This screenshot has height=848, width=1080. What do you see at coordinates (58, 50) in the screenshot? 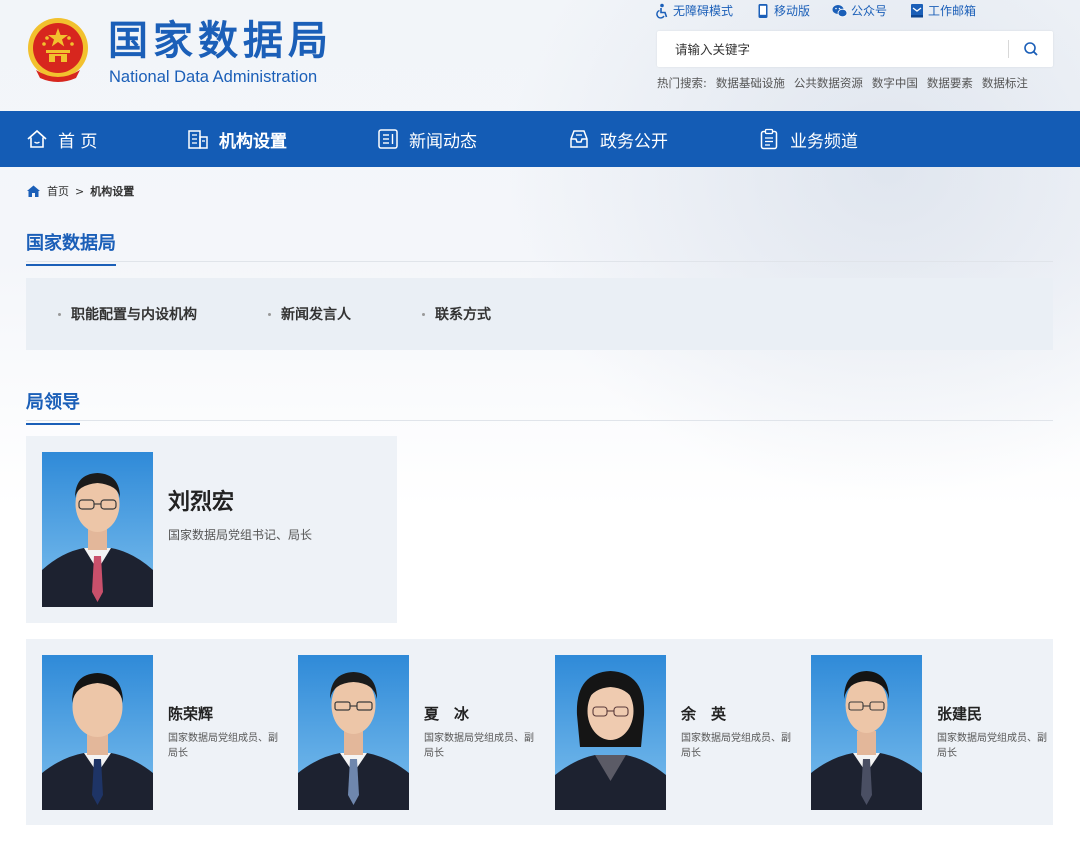
I see `national-emblem-icon` at bounding box center [58, 50].